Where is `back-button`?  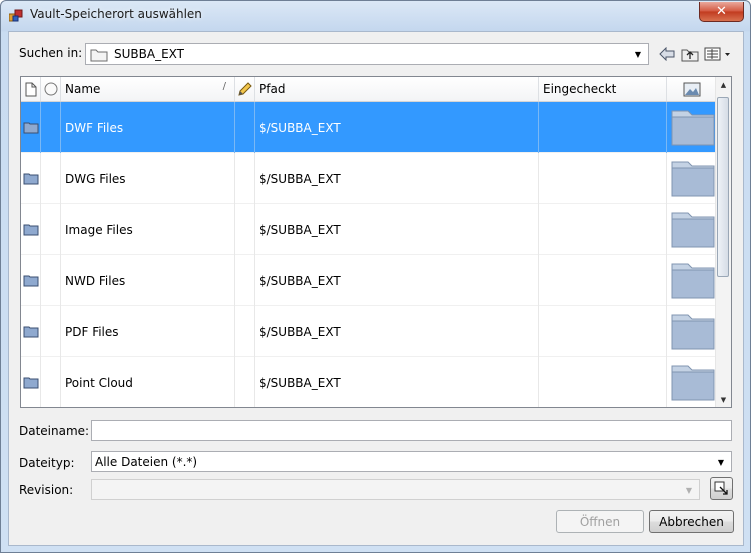
back-button is located at coordinates (667, 54).